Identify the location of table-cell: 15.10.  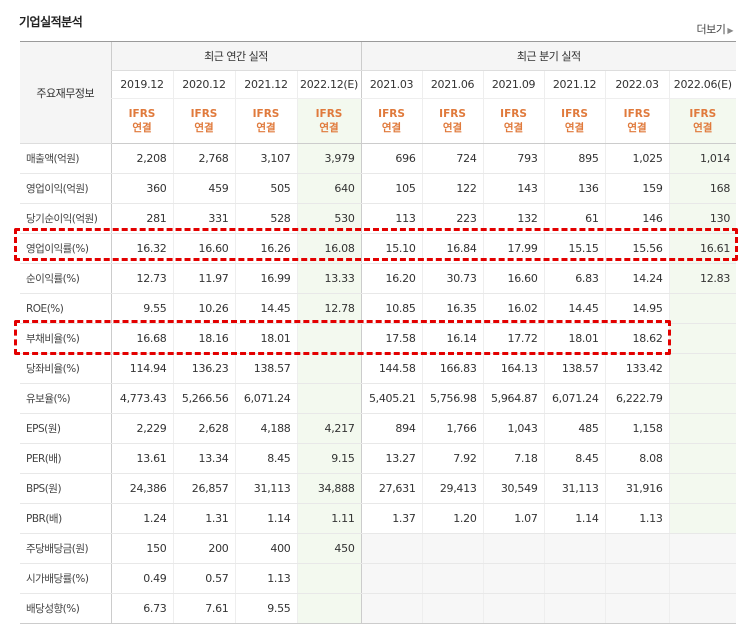
(391, 248).